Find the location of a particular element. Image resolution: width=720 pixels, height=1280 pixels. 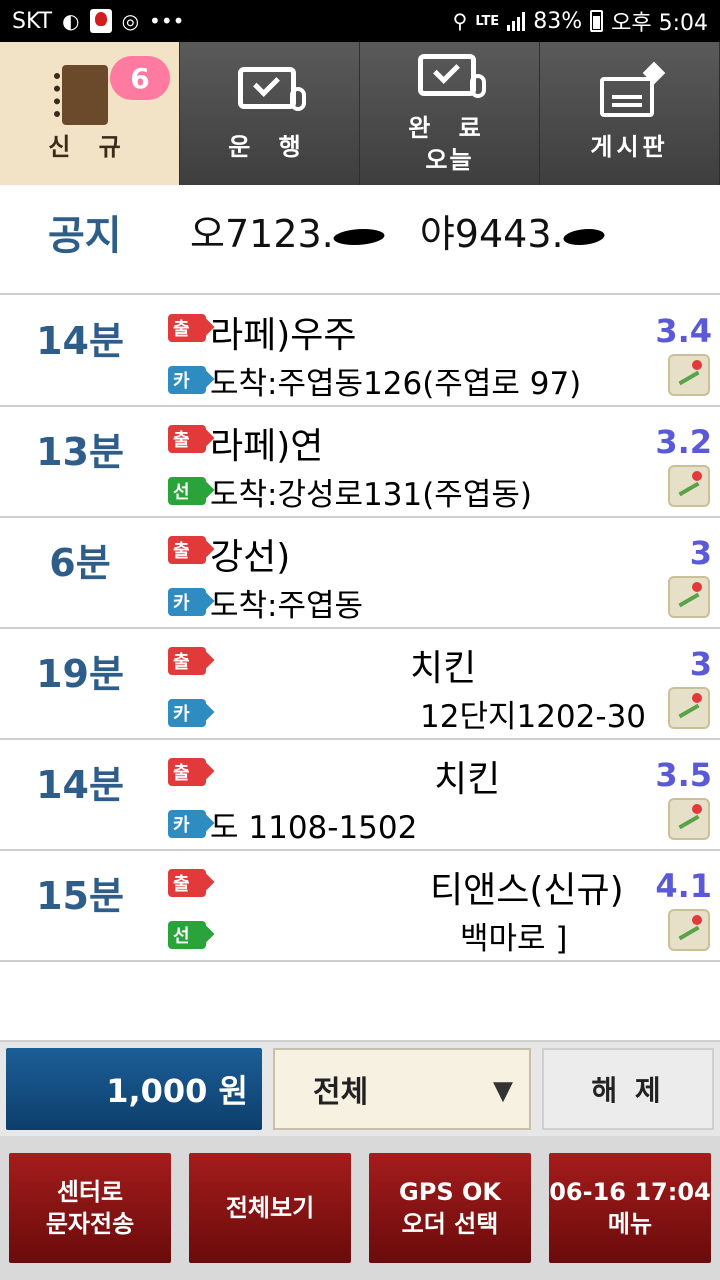

order-destination: 도 1108-1502 is located at coordinates (314, 828).